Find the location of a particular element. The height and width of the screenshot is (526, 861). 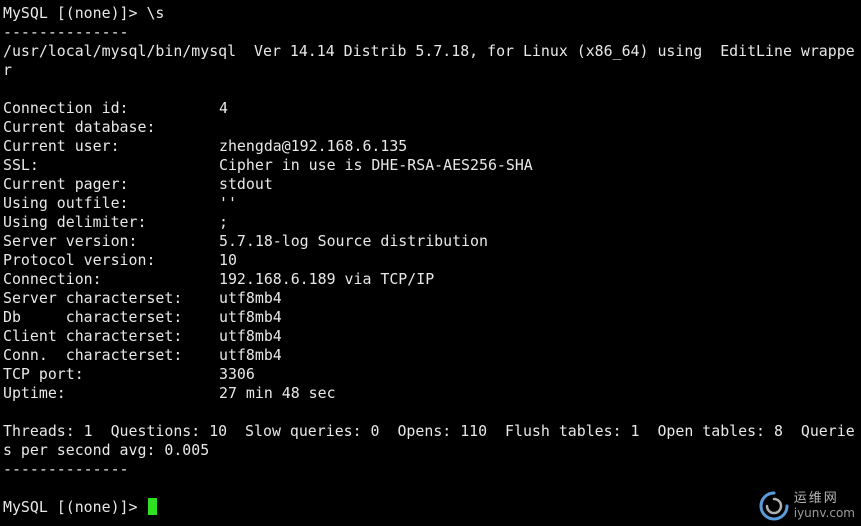

watermark: 运维网 iyunv.com is located at coordinates (806, 506).